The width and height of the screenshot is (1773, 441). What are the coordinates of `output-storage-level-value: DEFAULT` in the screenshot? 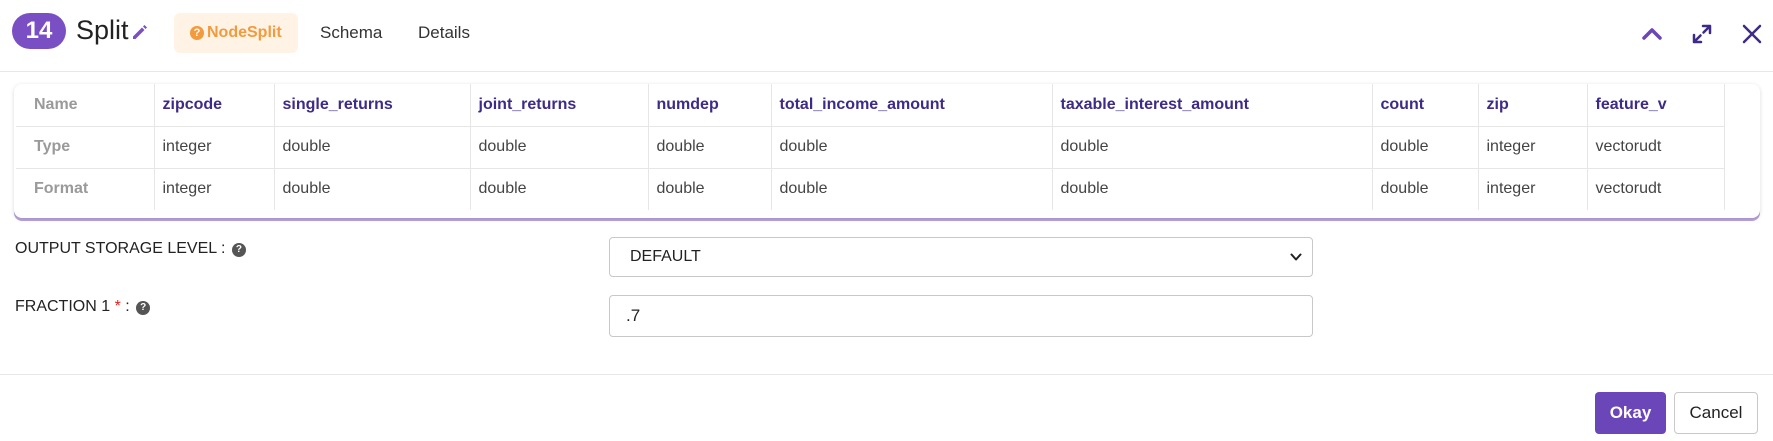 It's located at (665, 256).